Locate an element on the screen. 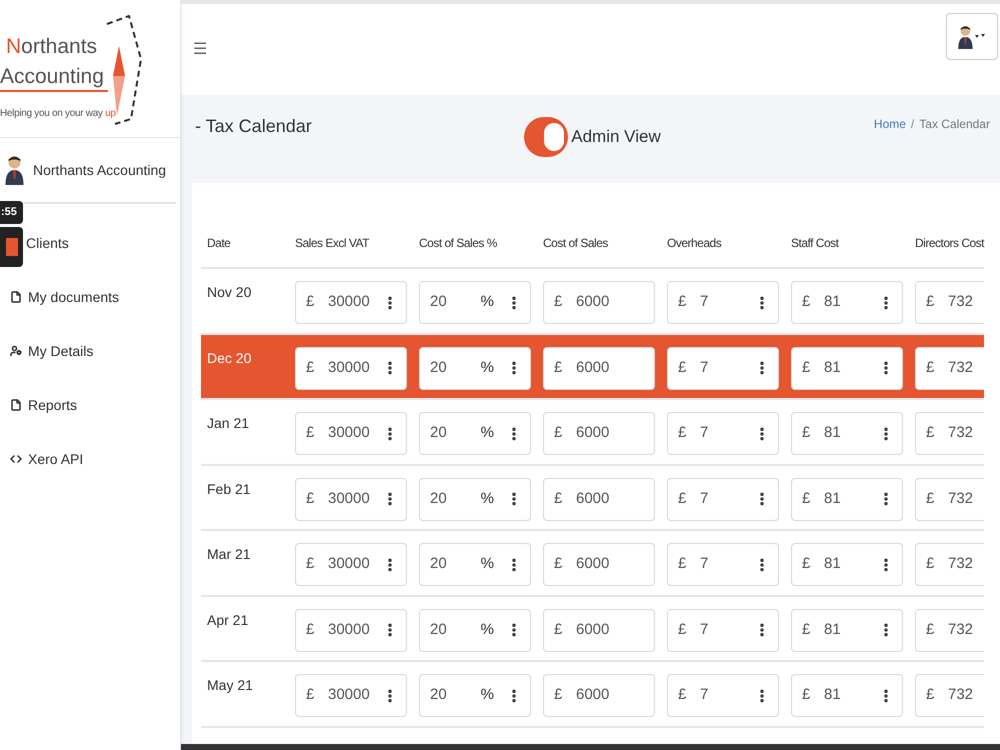  table-row: Dec 20 £ 30000 20 % £ 6000 £ 7 £ 81 £ 732 is located at coordinates (592, 367).